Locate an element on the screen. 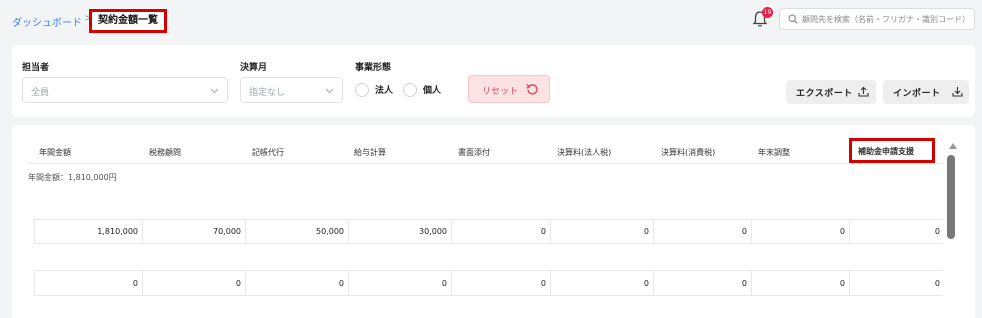 The image size is (982, 318). assignee-label: 担当者 is located at coordinates (36, 68).